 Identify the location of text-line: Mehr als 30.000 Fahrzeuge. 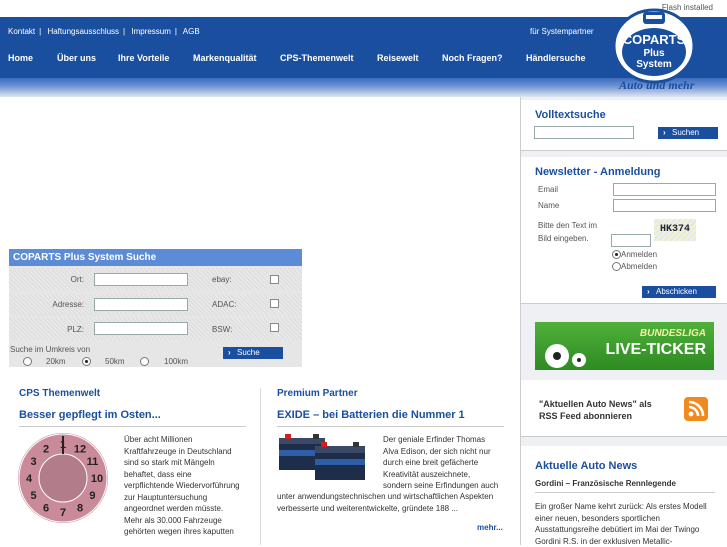
(184, 521).